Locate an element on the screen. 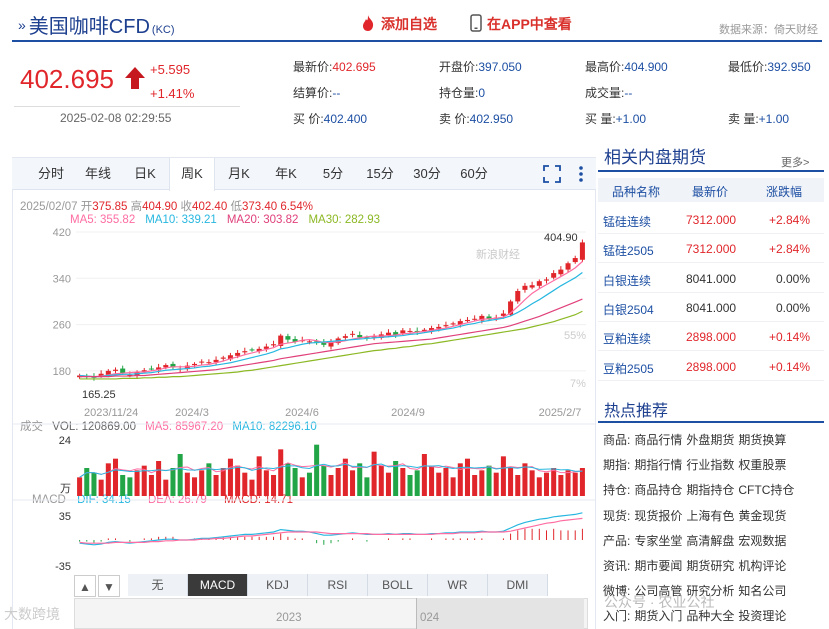  hot-link: 专家坐堂 is located at coordinates (658, 541).